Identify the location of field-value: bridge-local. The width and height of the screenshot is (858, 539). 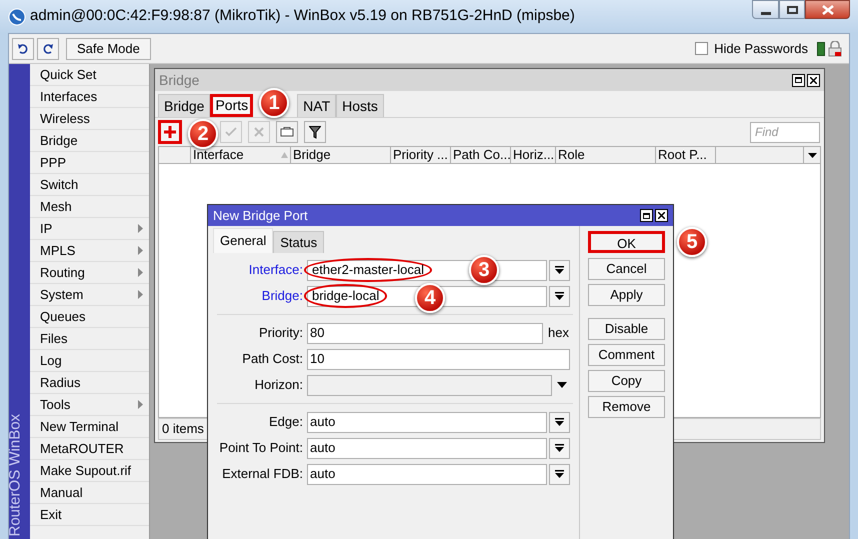
(346, 296).